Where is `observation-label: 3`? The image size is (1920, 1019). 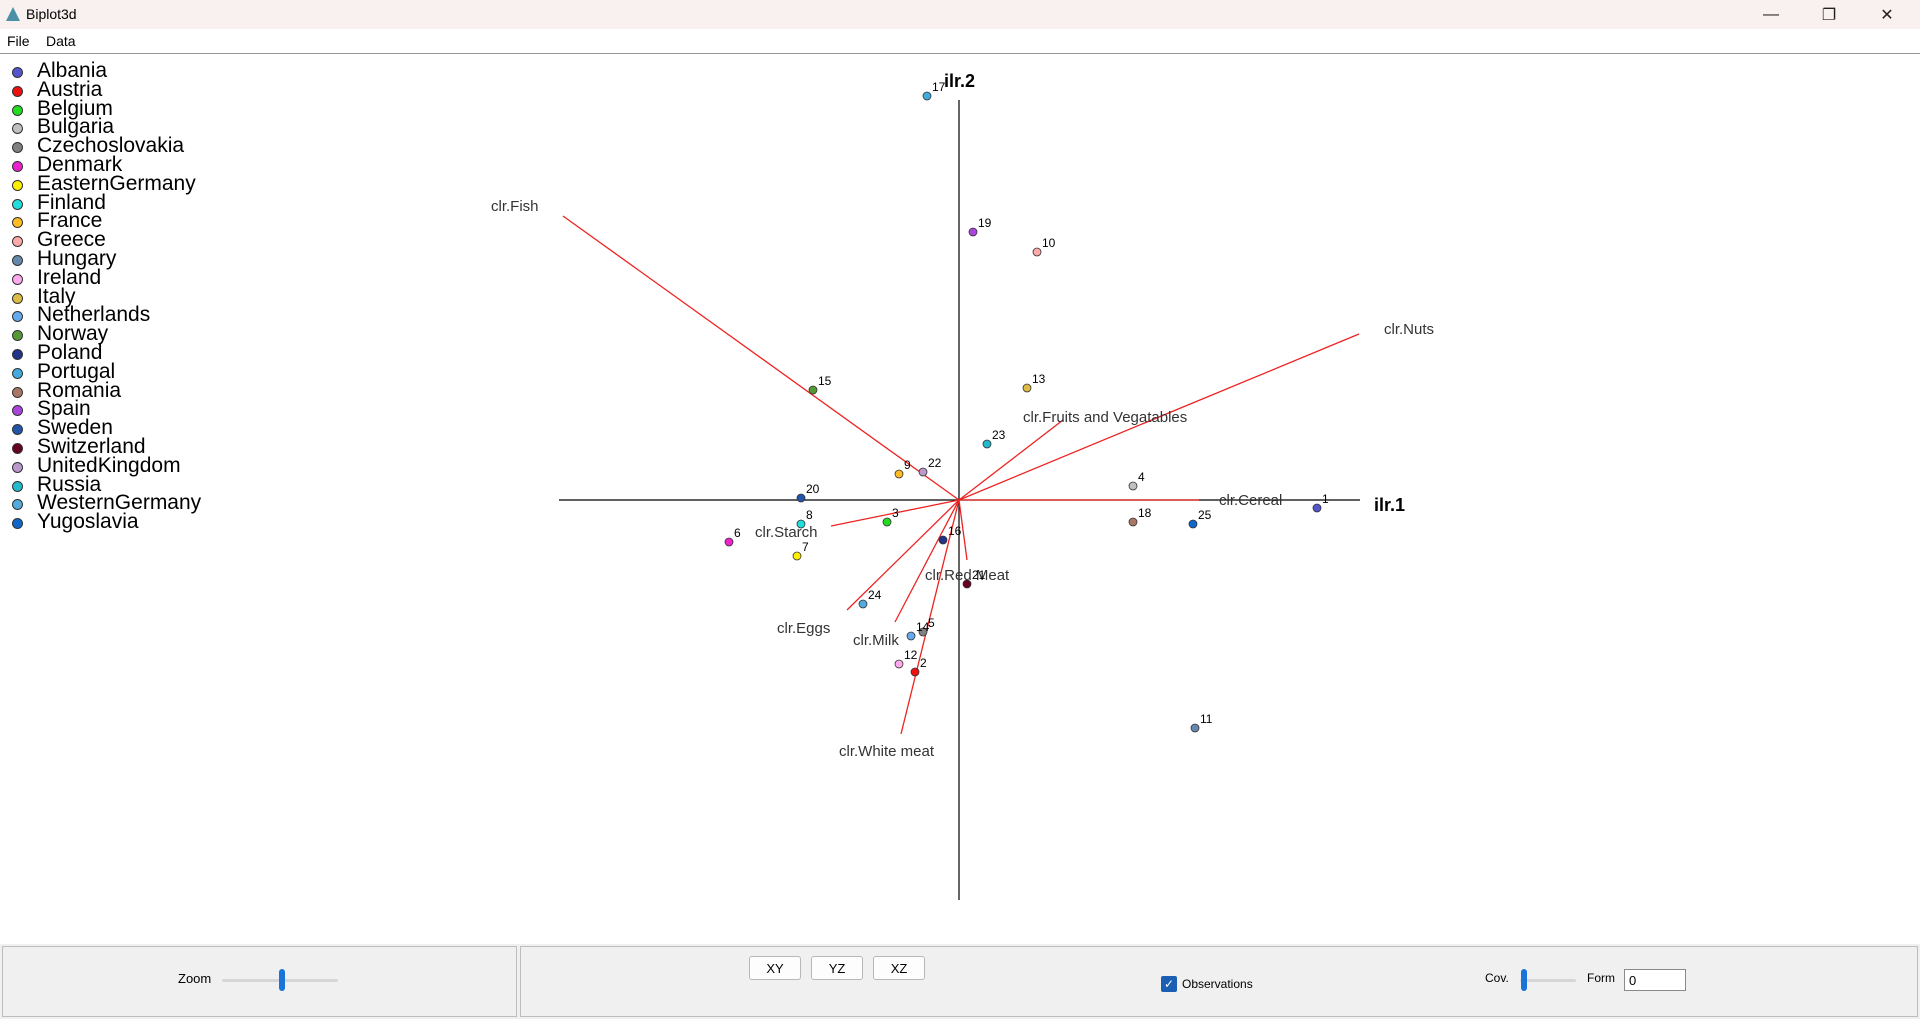 observation-label: 3 is located at coordinates (895, 513).